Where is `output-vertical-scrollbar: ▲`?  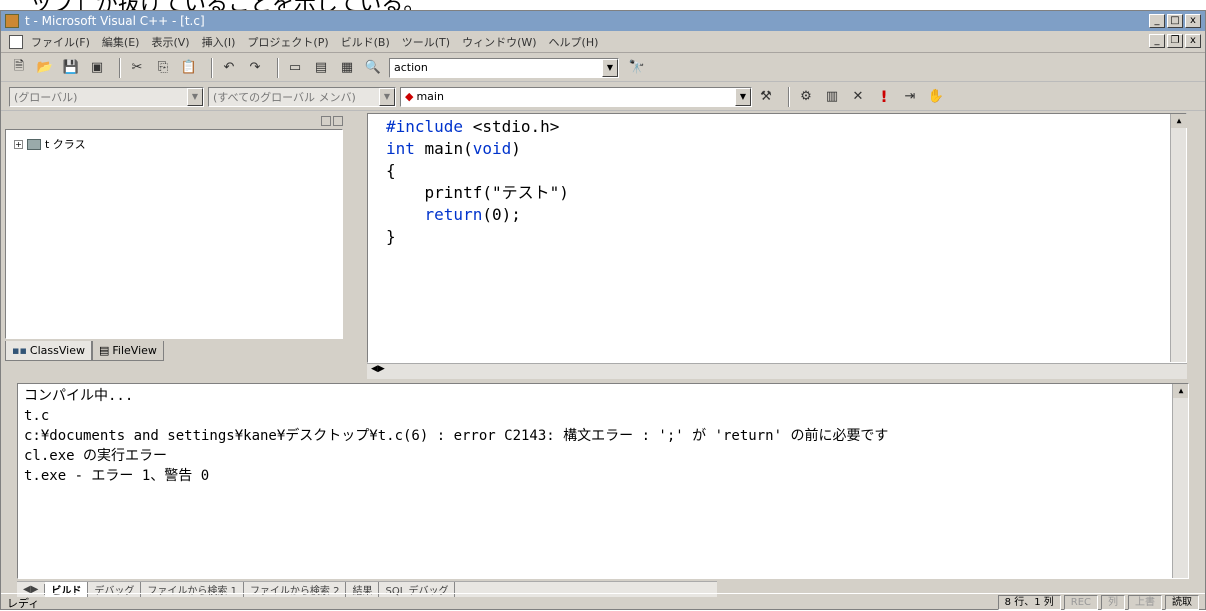
output-vertical-scrollbar: ▲ is located at coordinates (1180, 481).